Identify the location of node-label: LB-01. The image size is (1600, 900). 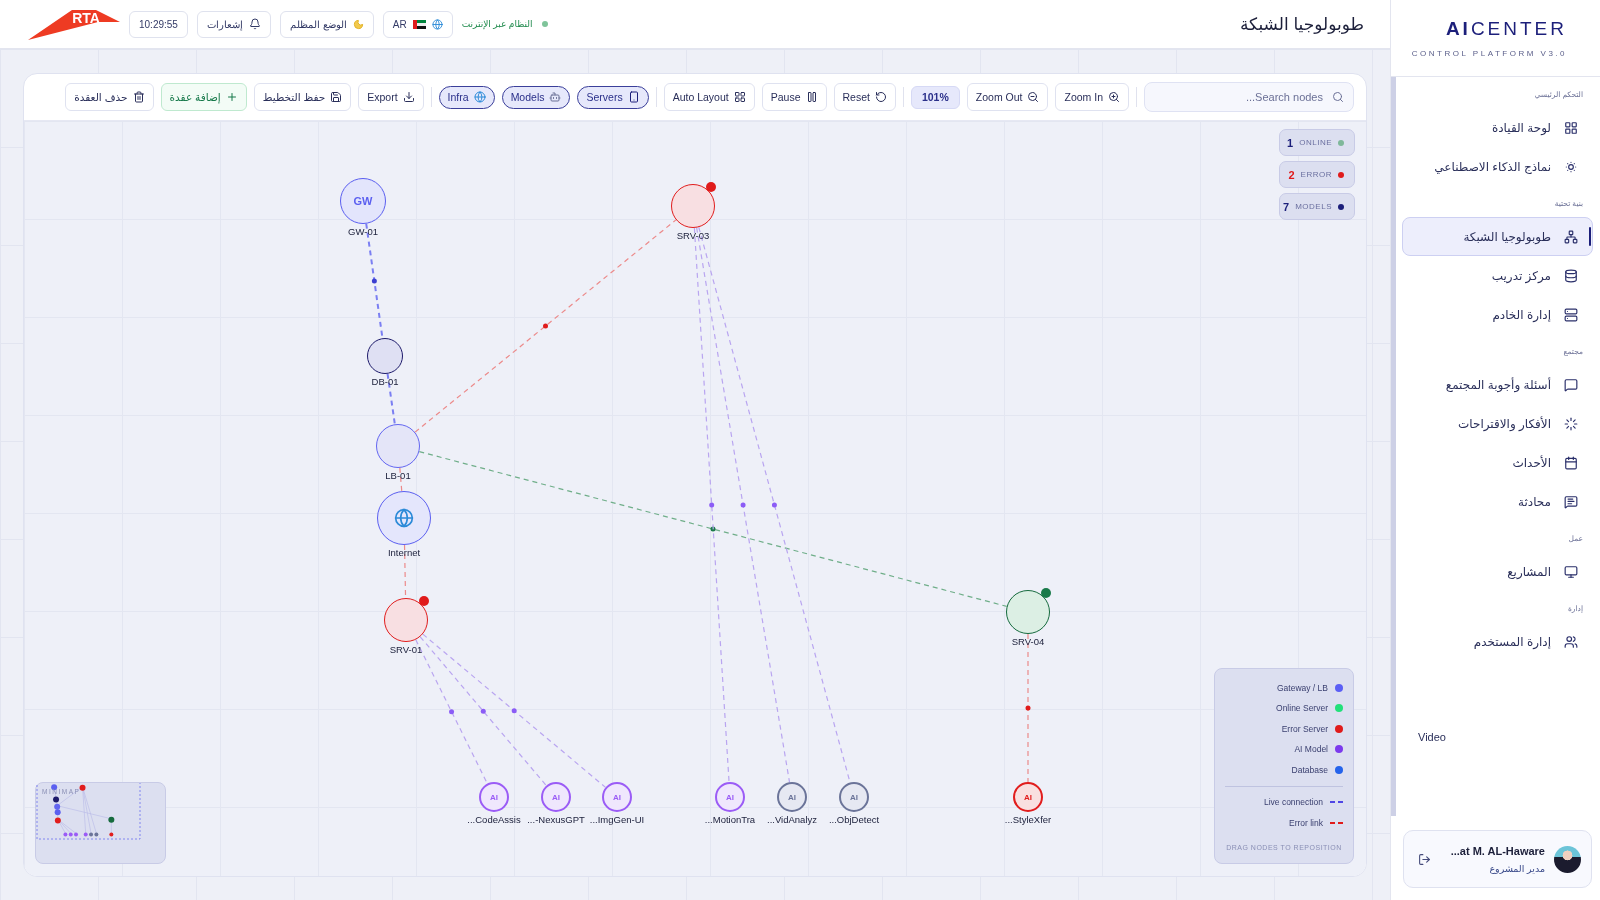
(398, 475).